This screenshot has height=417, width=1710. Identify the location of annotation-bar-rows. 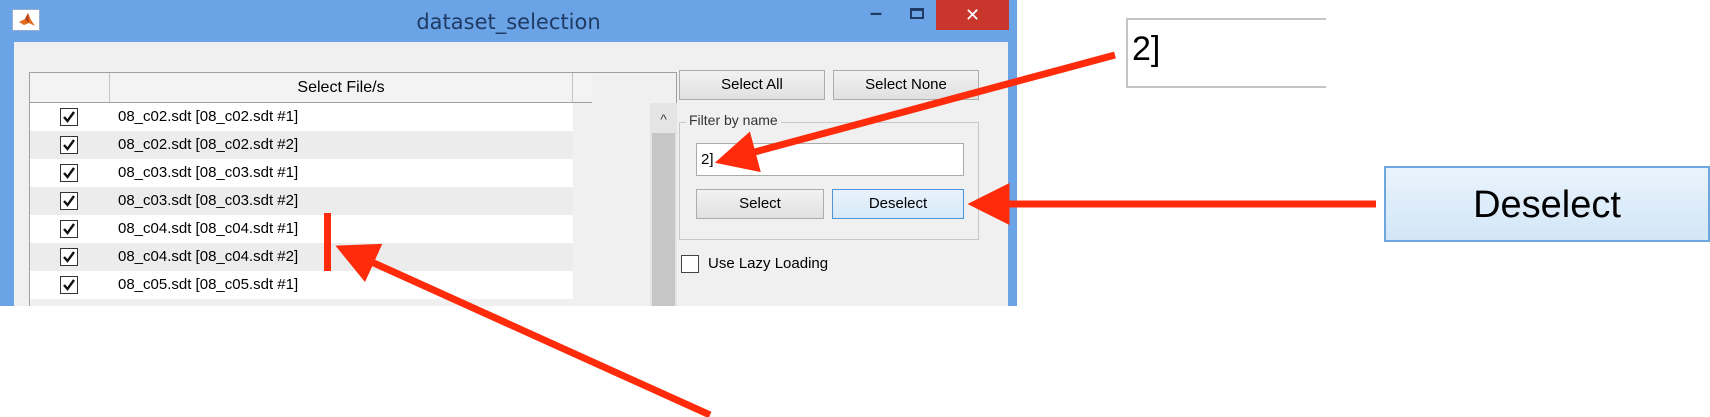
(327, 242).